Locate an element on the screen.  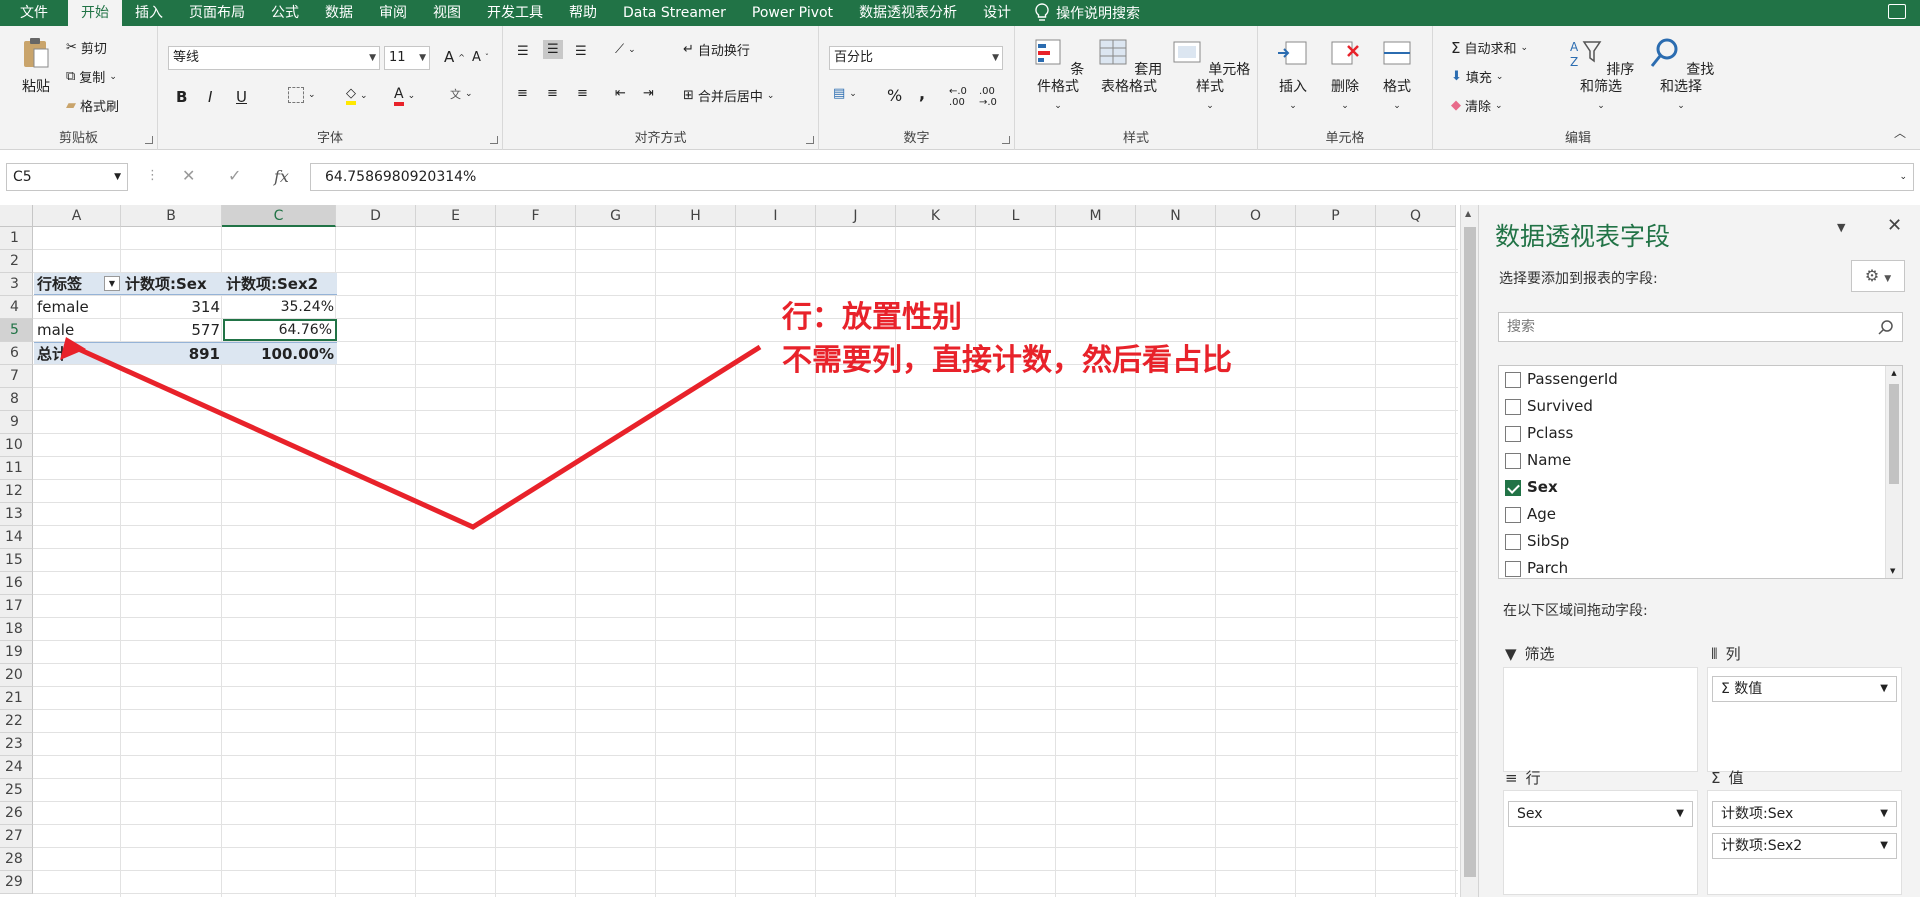
row-header: 11 is located at coordinates (16, 468).